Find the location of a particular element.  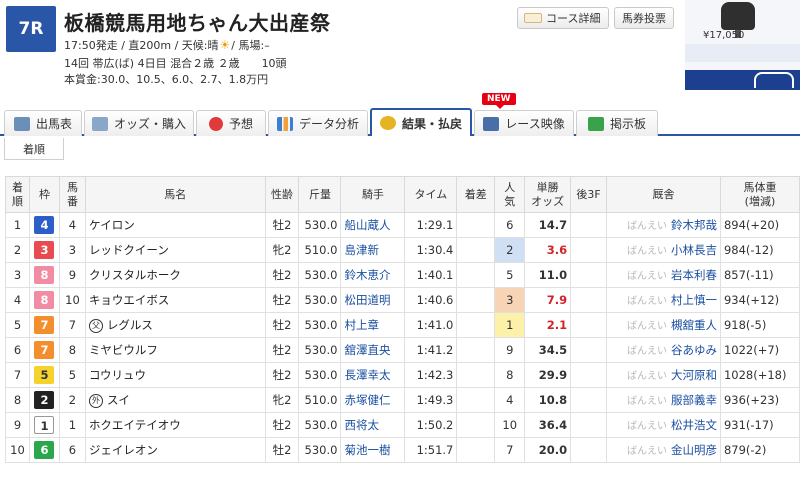

trainer-link: 大河原和 is located at coordinates (694, 375).